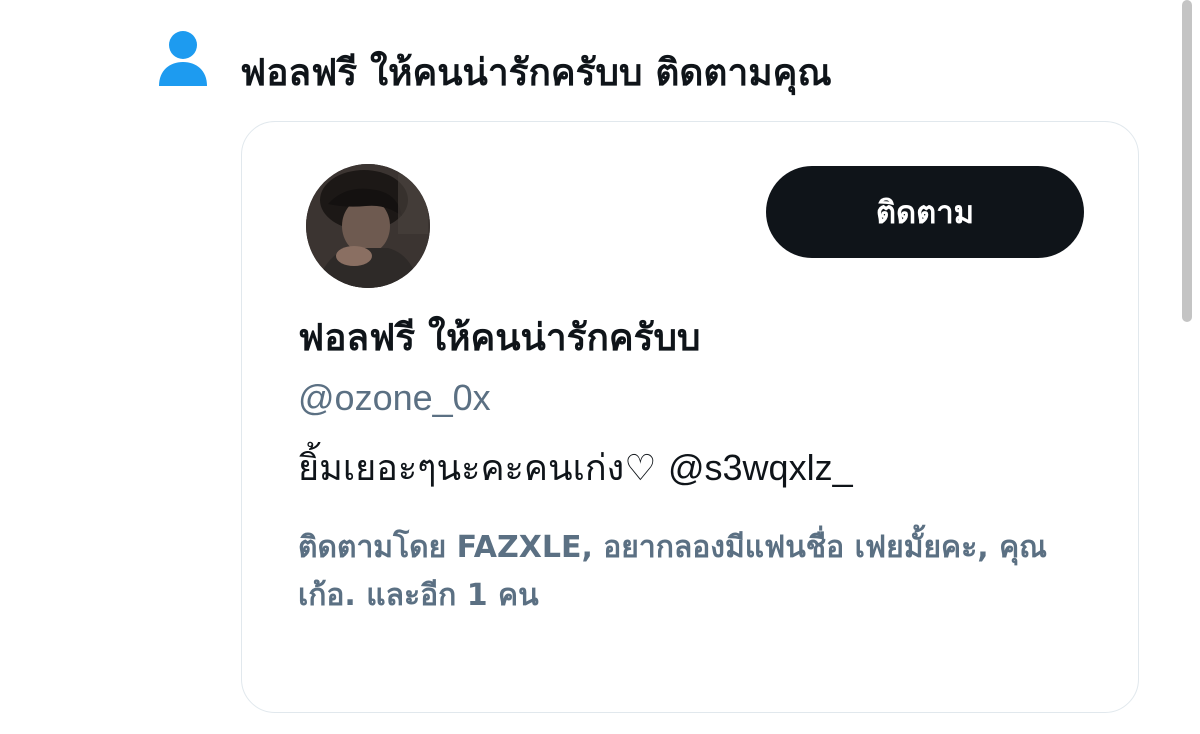  What do you see at coordinates (536, 73) in the screenshot?
I see `notification-title: ฟอลฟรี ให้คนน่ารักครับบ ติดตามคุณ` at bounding box center [536, 73].